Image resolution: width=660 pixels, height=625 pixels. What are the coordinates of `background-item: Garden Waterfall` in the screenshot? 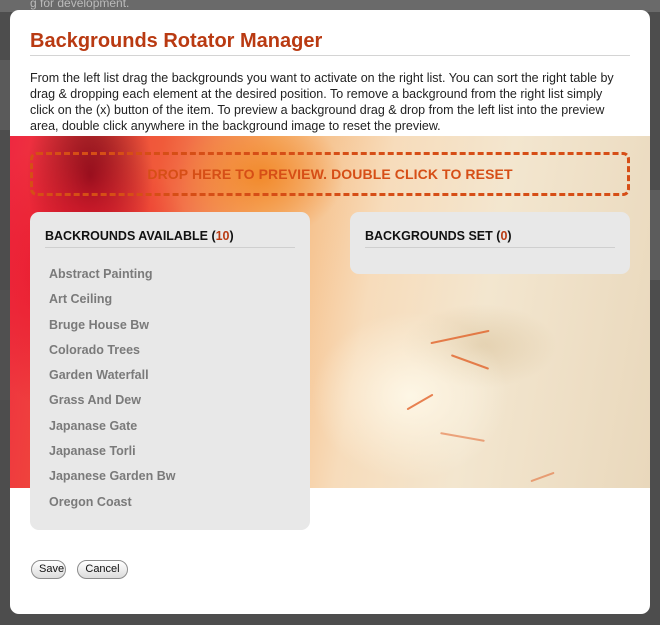 It's located at (112, 379).